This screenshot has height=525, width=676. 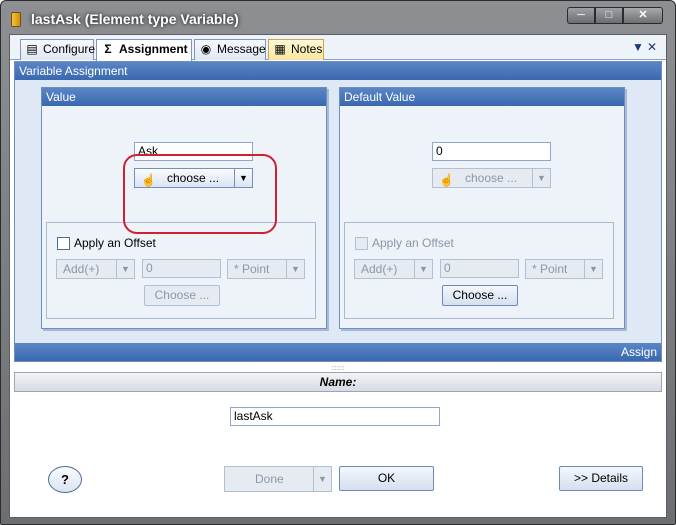 I want to click on ok-button: OK, so click(x=386, y=478).